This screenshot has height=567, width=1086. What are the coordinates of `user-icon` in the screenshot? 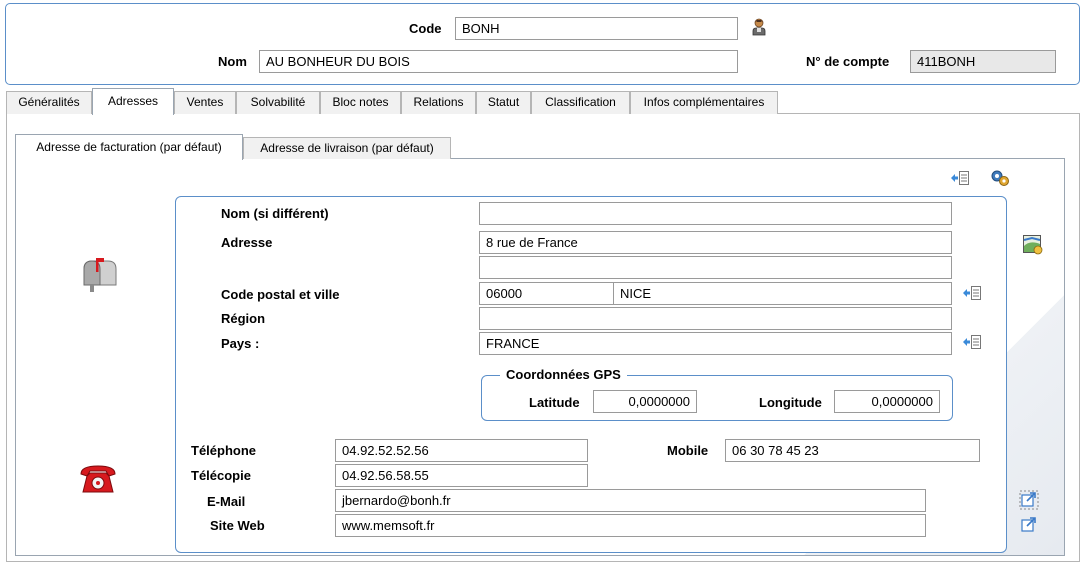 It's located at (759, 27).